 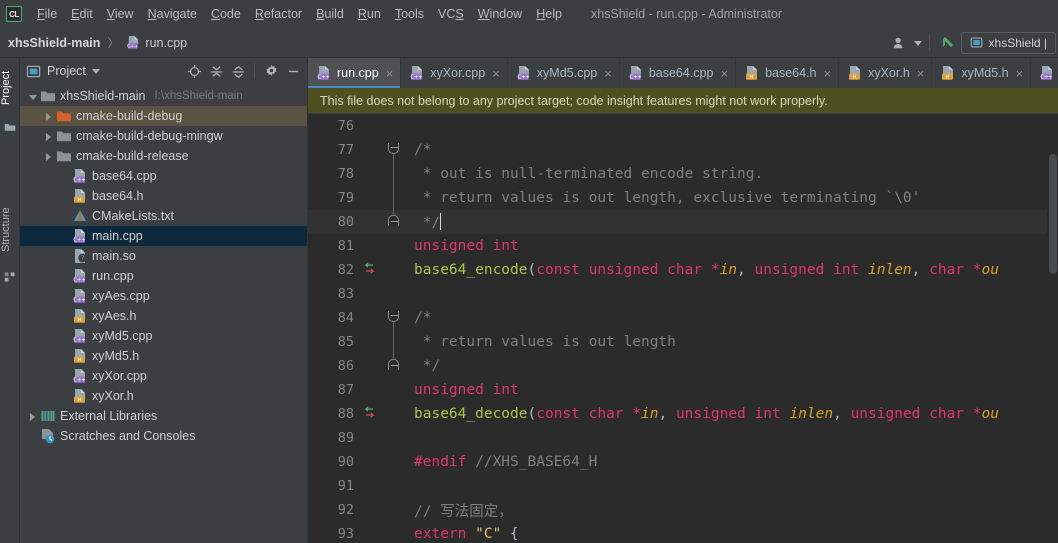 What do you see at coordinates (163, 236) in the screenshot?
I see `tree-item-main-cpp: C++ main.cpp` at bounding box center [163, 236].